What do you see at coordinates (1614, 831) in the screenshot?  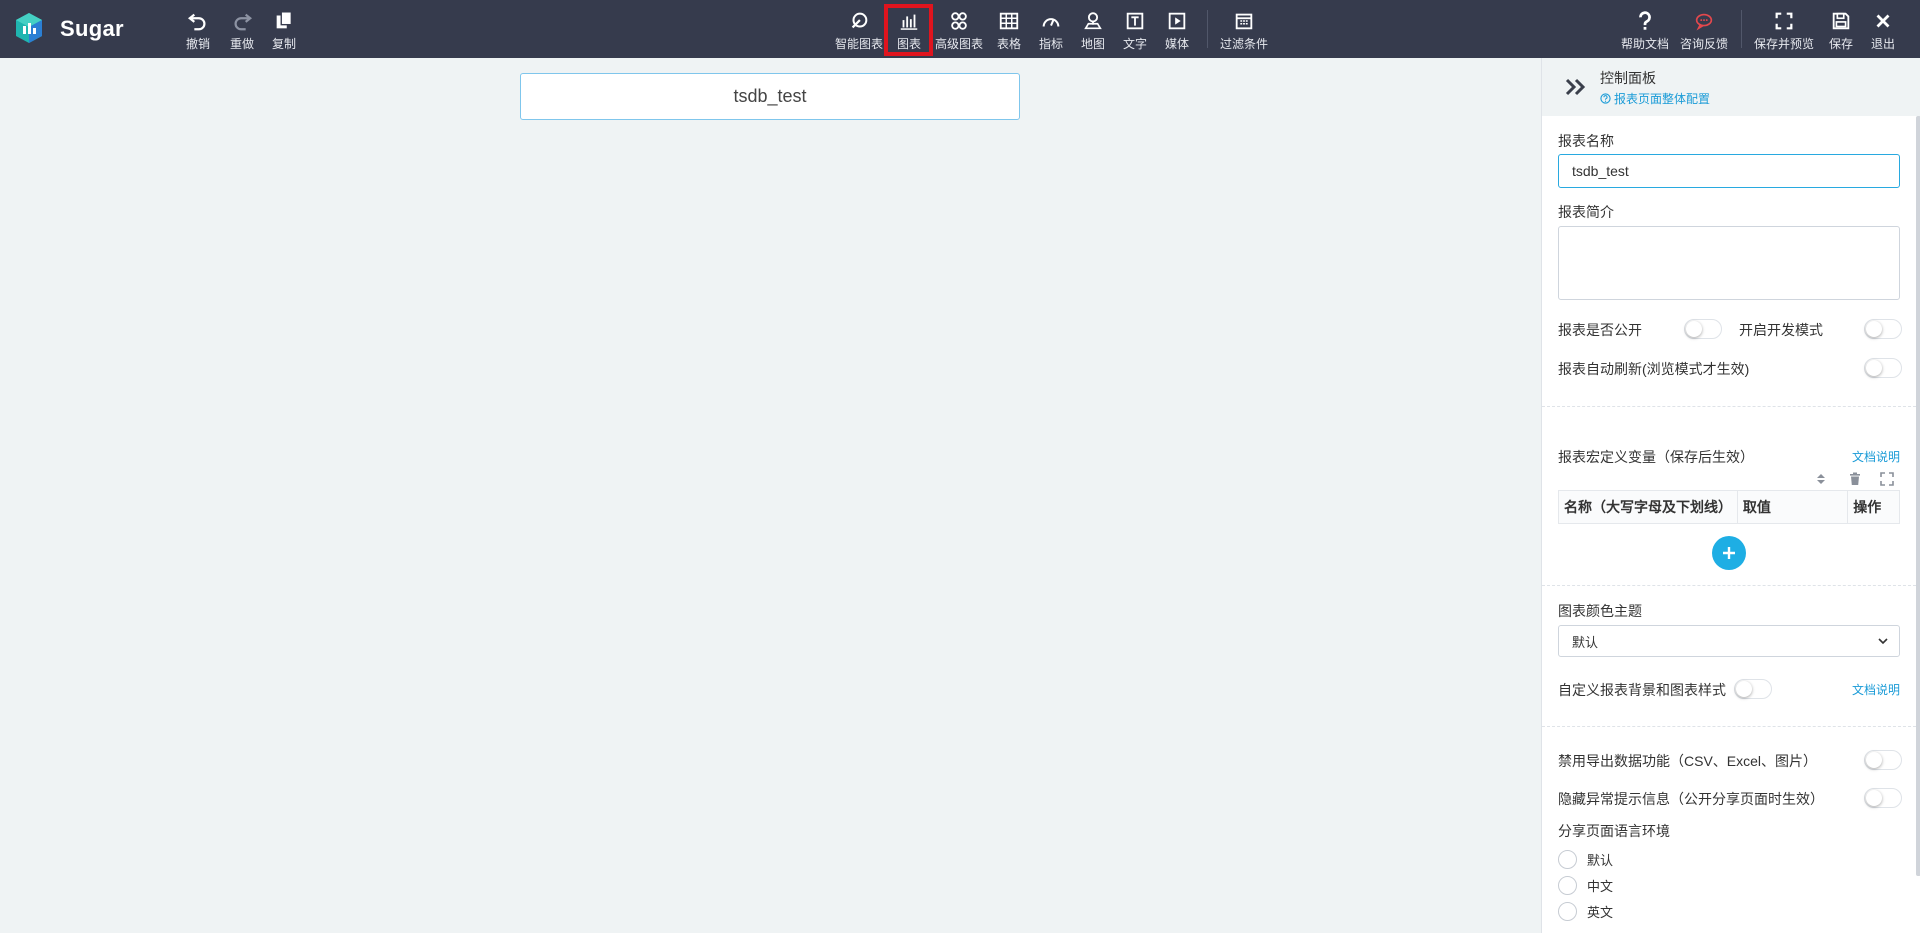 I see `share-lang-label: 分享页面语言环境` at bounding box center [1614, 831].